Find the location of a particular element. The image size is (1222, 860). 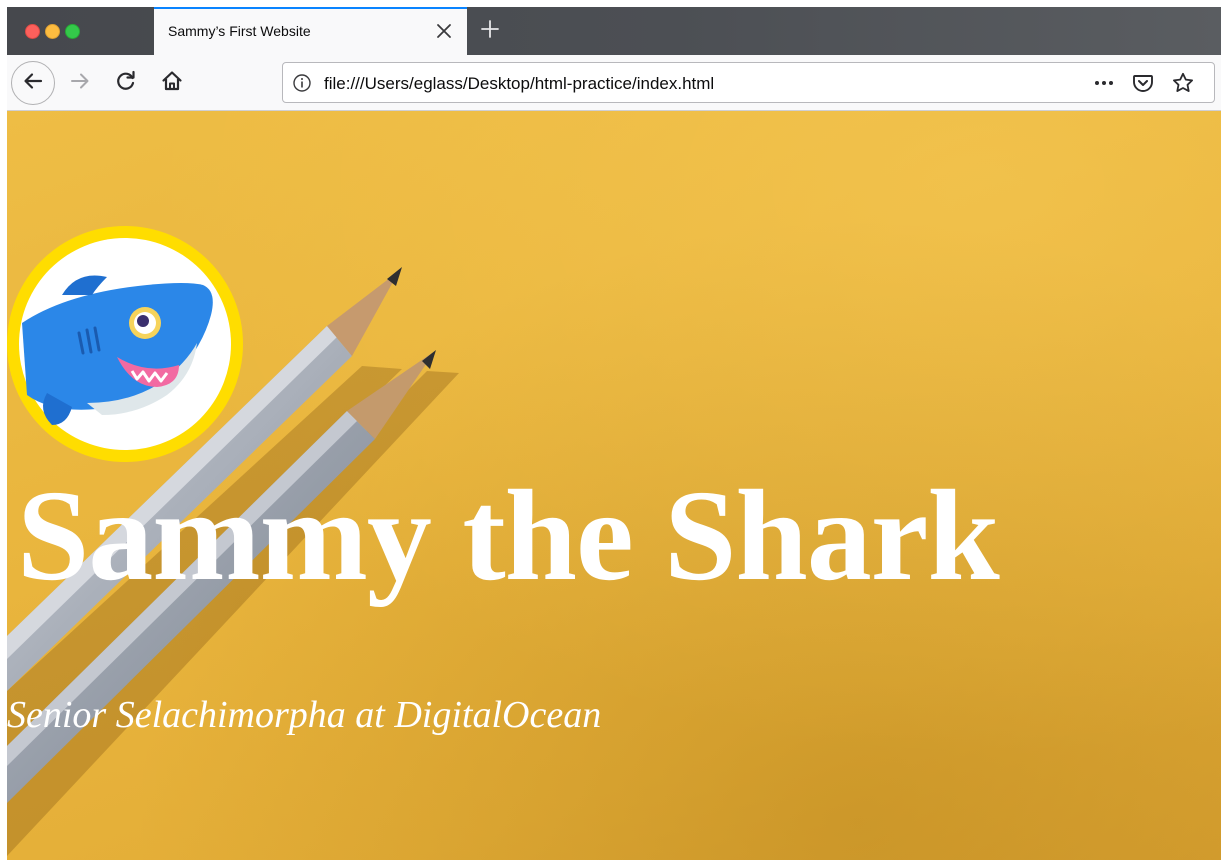

star-icon is located at coordinates (1183, 83).